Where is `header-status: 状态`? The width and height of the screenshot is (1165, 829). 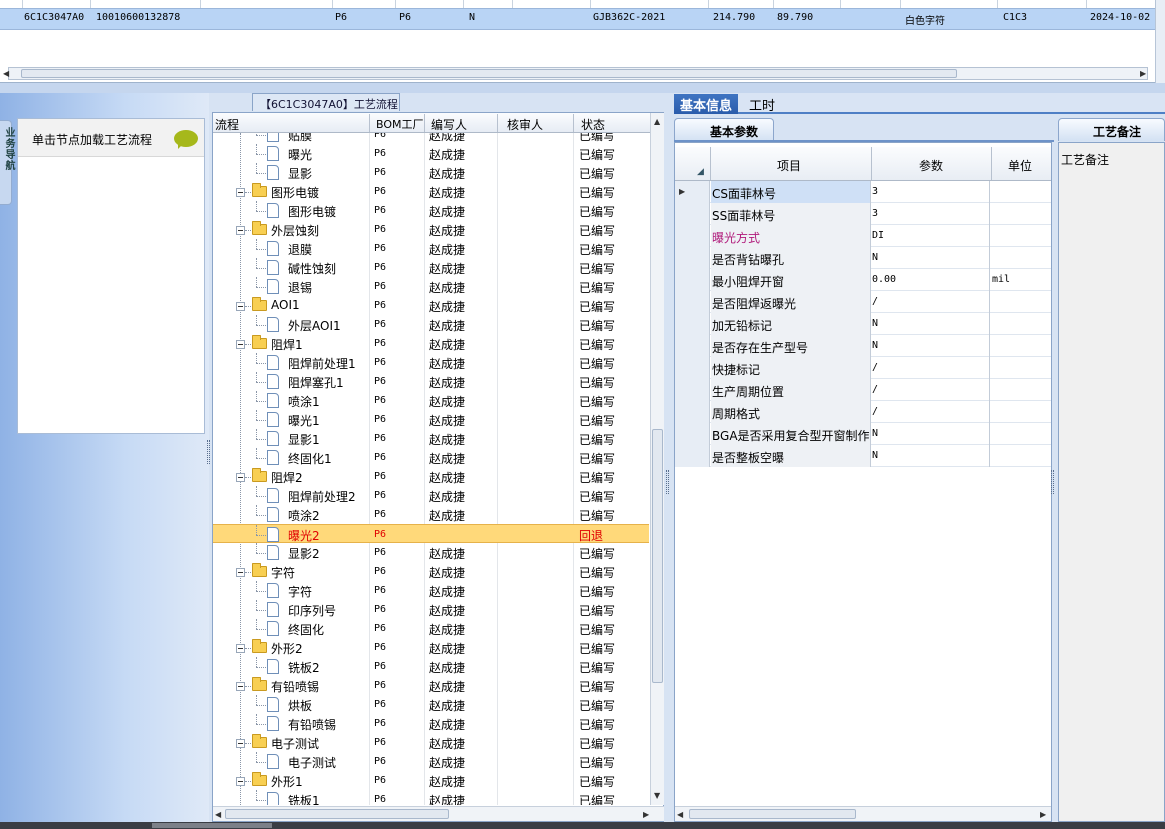 header-status: 状态 is located at coordinates (593, 124).